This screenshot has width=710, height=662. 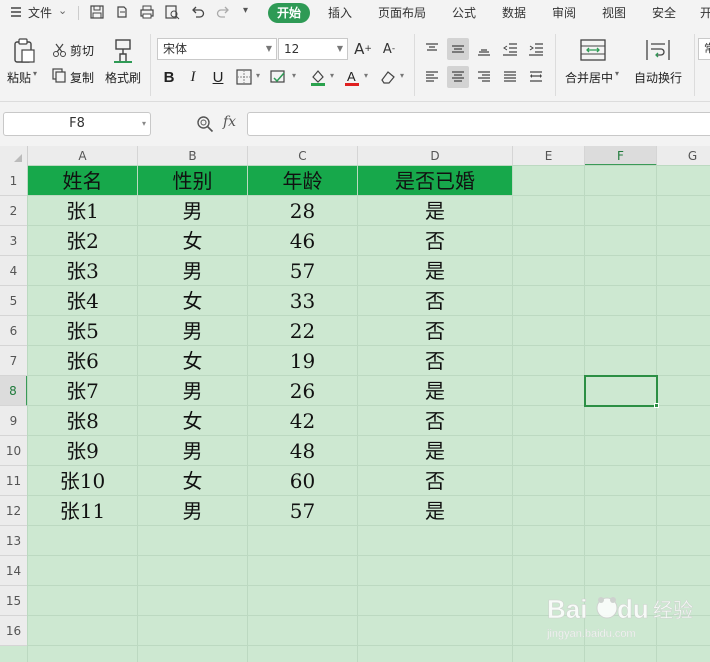 What do you see at coordinates (123, 77) in the screenshot?
I see `format-painter-button: 格式刷` at bounding box center [123, 77].